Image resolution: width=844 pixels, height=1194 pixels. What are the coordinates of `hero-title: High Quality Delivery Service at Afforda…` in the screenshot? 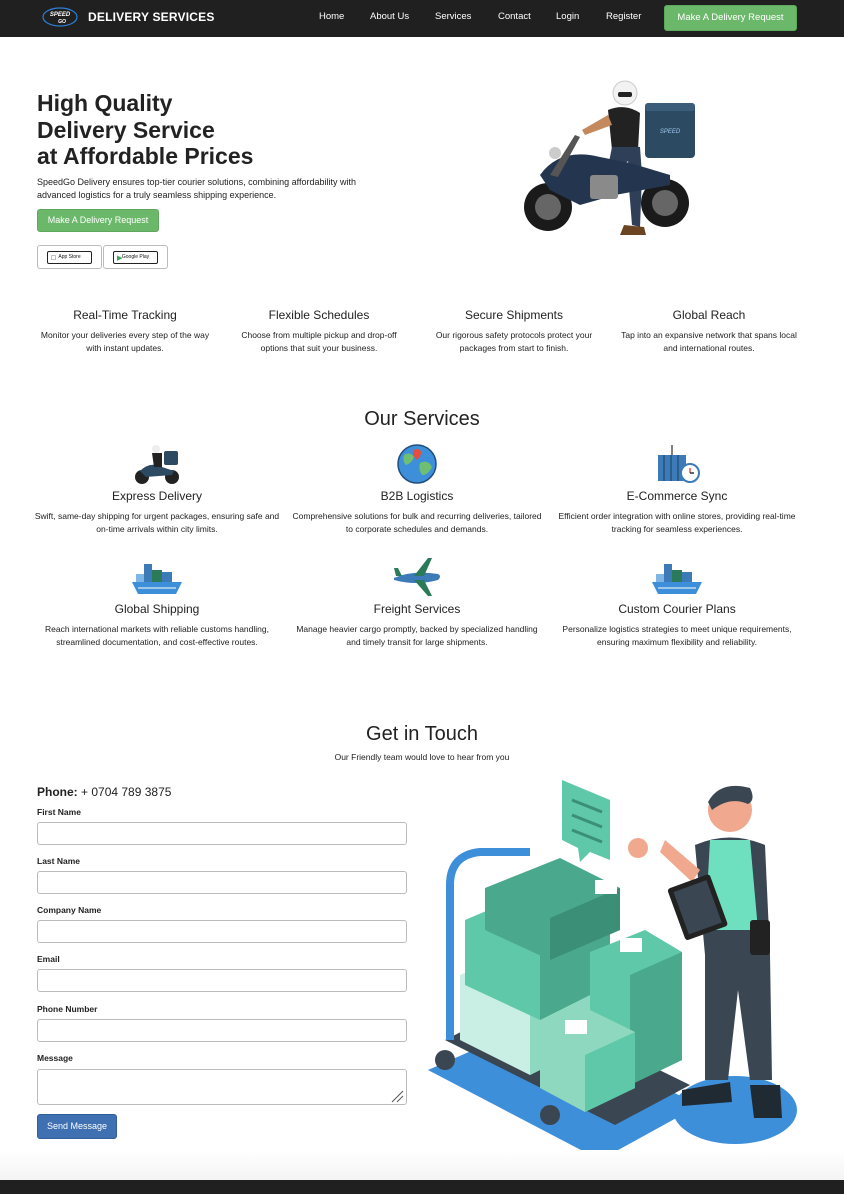 It's located at (145, 130).